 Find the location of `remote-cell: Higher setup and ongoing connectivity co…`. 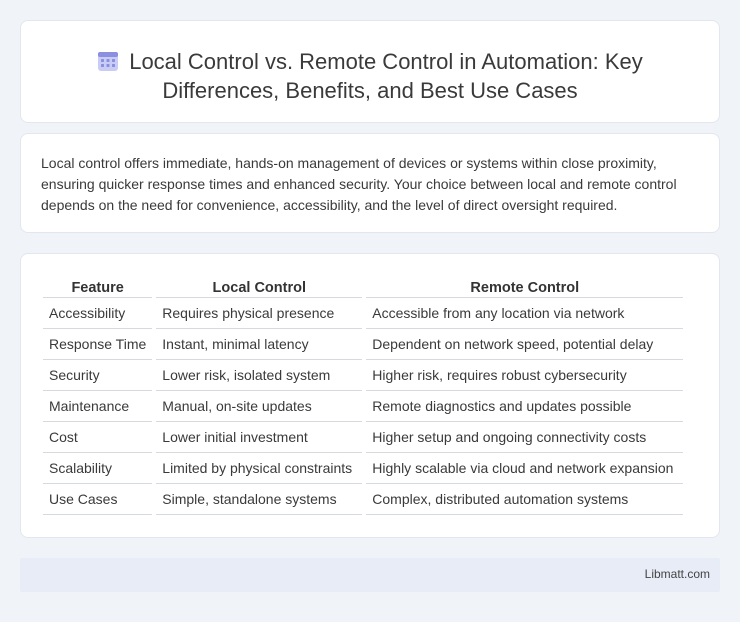

remote-cell: Higher setup and ongoing connectivity co… is located at coordinates (525, 437).